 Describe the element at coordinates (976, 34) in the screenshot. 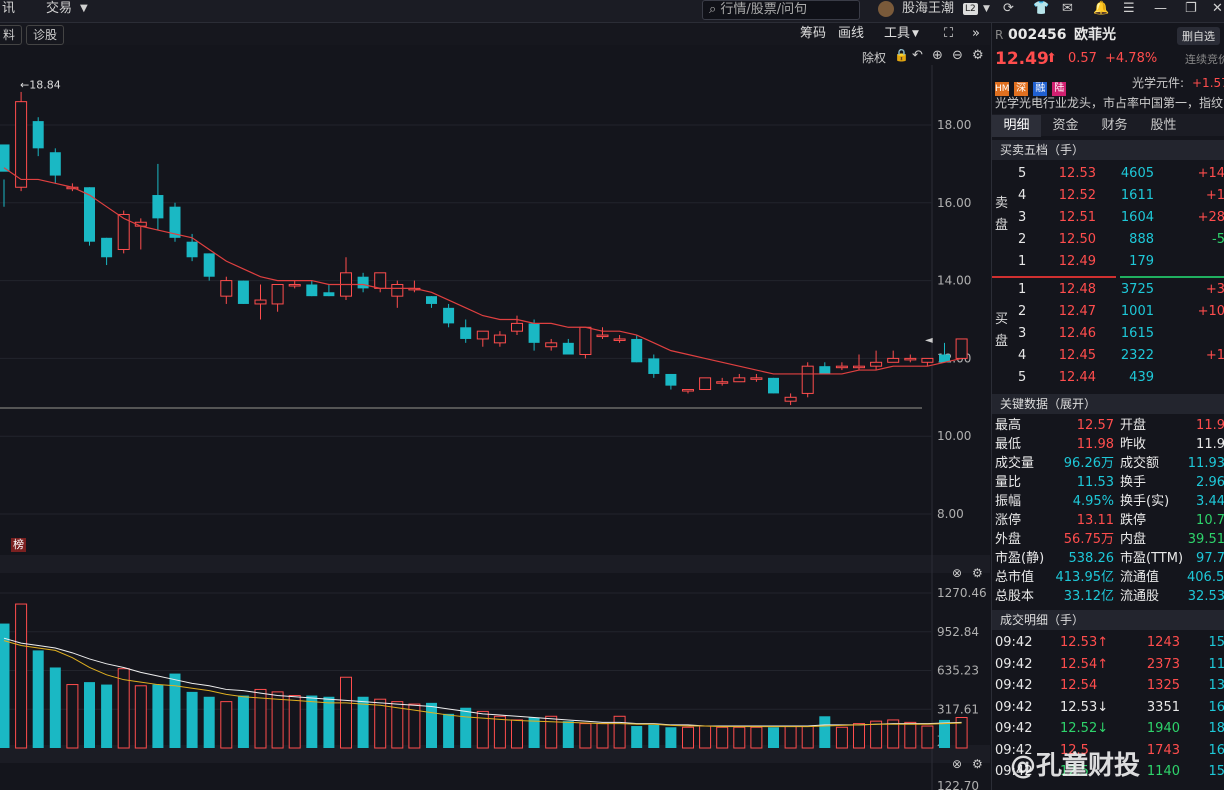

I see `collapse-icon: »` at that location.